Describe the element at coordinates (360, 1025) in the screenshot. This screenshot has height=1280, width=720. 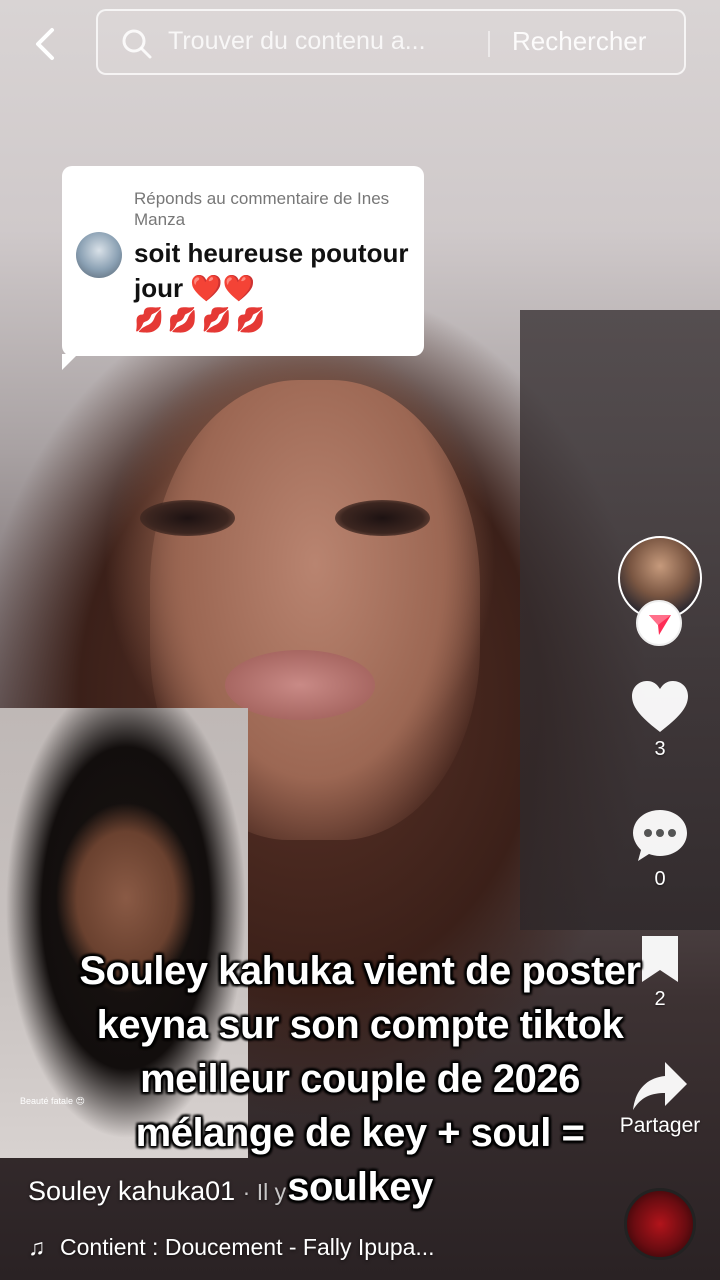
I see `caption-line: keyna sur son compte tiktok` at that location.